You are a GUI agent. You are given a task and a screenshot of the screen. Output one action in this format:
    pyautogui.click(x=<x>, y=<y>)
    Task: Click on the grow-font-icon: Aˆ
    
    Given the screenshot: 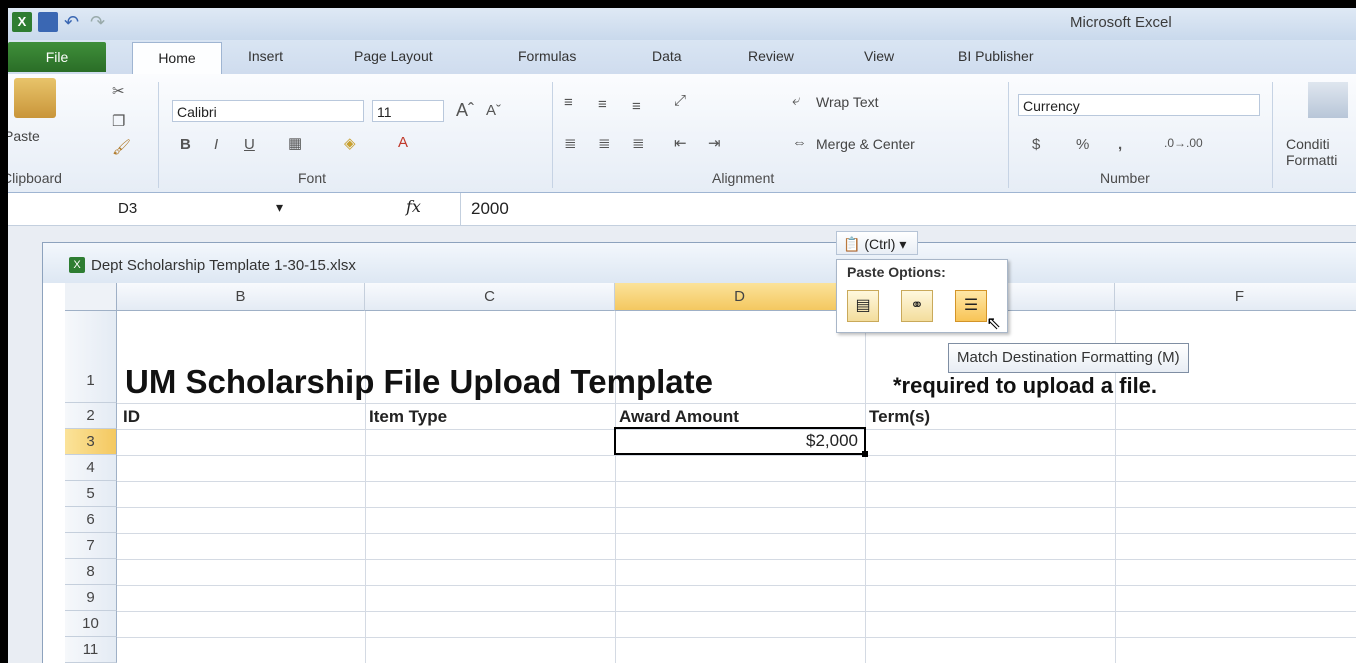 What is the action you would take?
    pyautogui.click(x=465, y=110)
    